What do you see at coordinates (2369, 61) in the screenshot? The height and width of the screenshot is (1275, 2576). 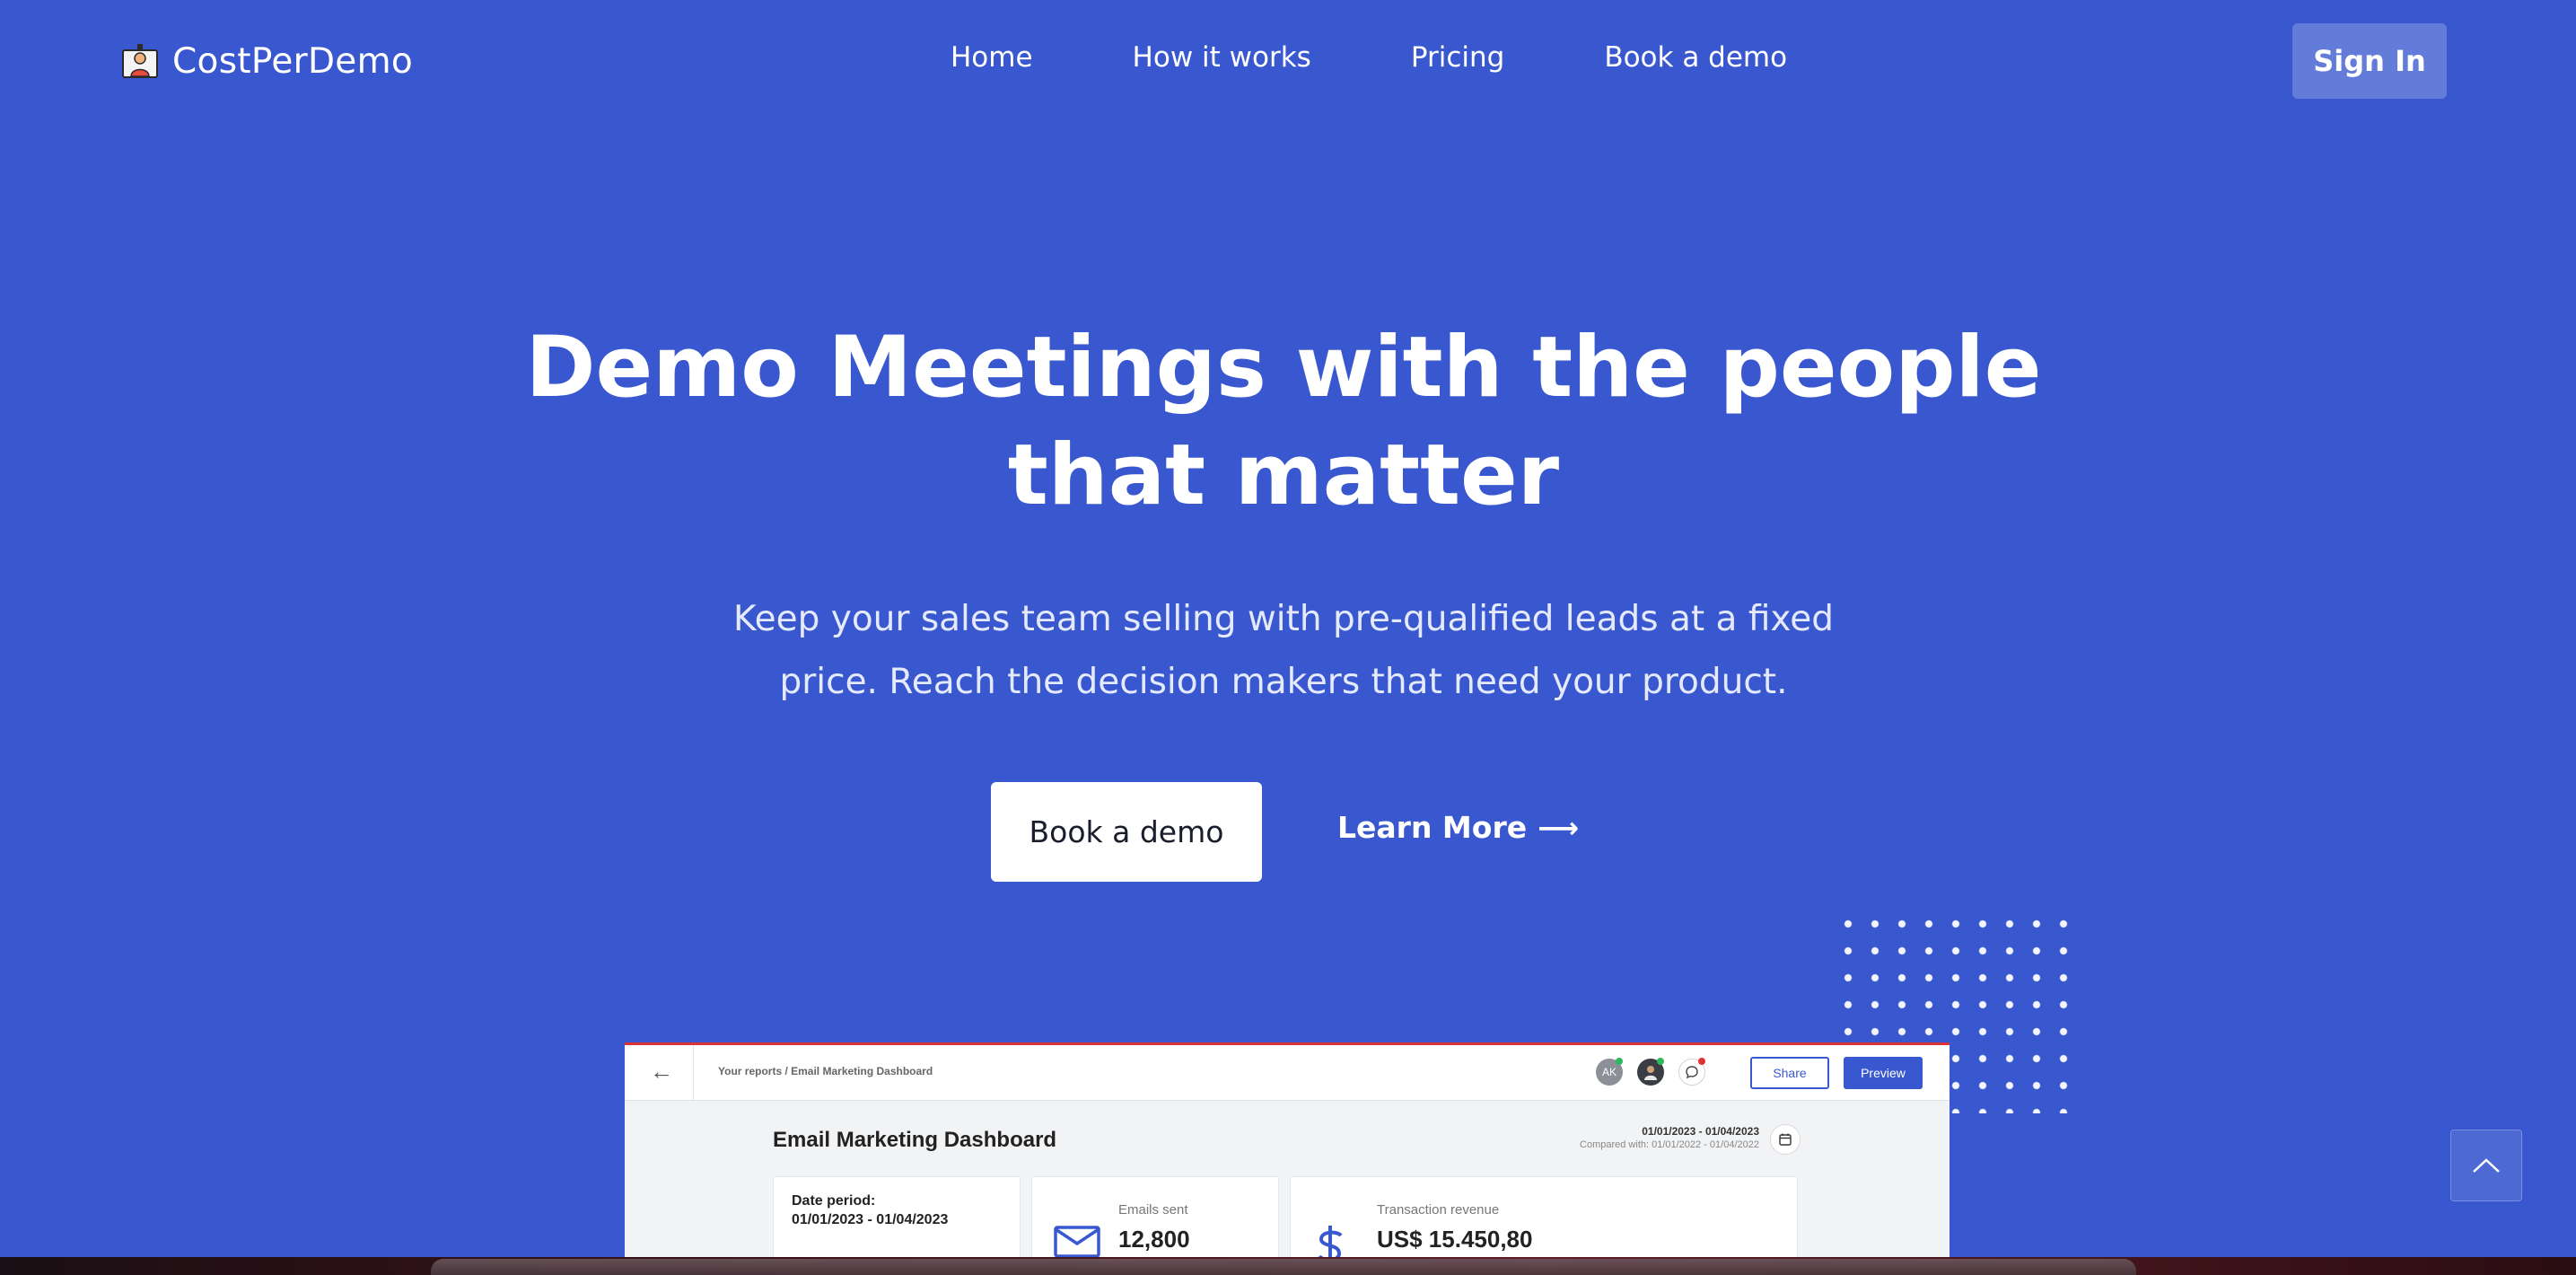 I see `sign-in-button: Sign In` at bounding box center [2369, 61].